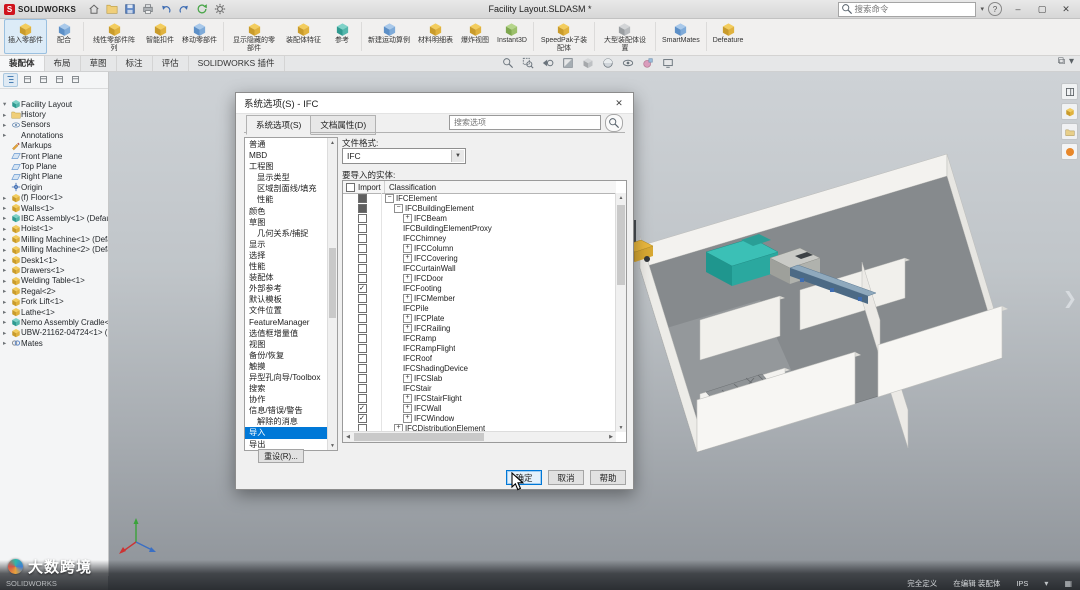  What do you see at coordinates (10, 79) in the screenshot?
I see `feature-tree-tab-icon` at bounding box center [10, 79].